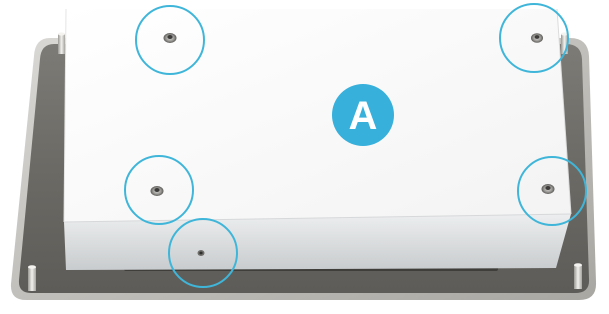 Image resolution: width=609 pixels, height=314 pixels. What do you see at coordinates (157, 191) in the screenshot?
I see `fastener-middle-left` at bounding box center [157, 191].